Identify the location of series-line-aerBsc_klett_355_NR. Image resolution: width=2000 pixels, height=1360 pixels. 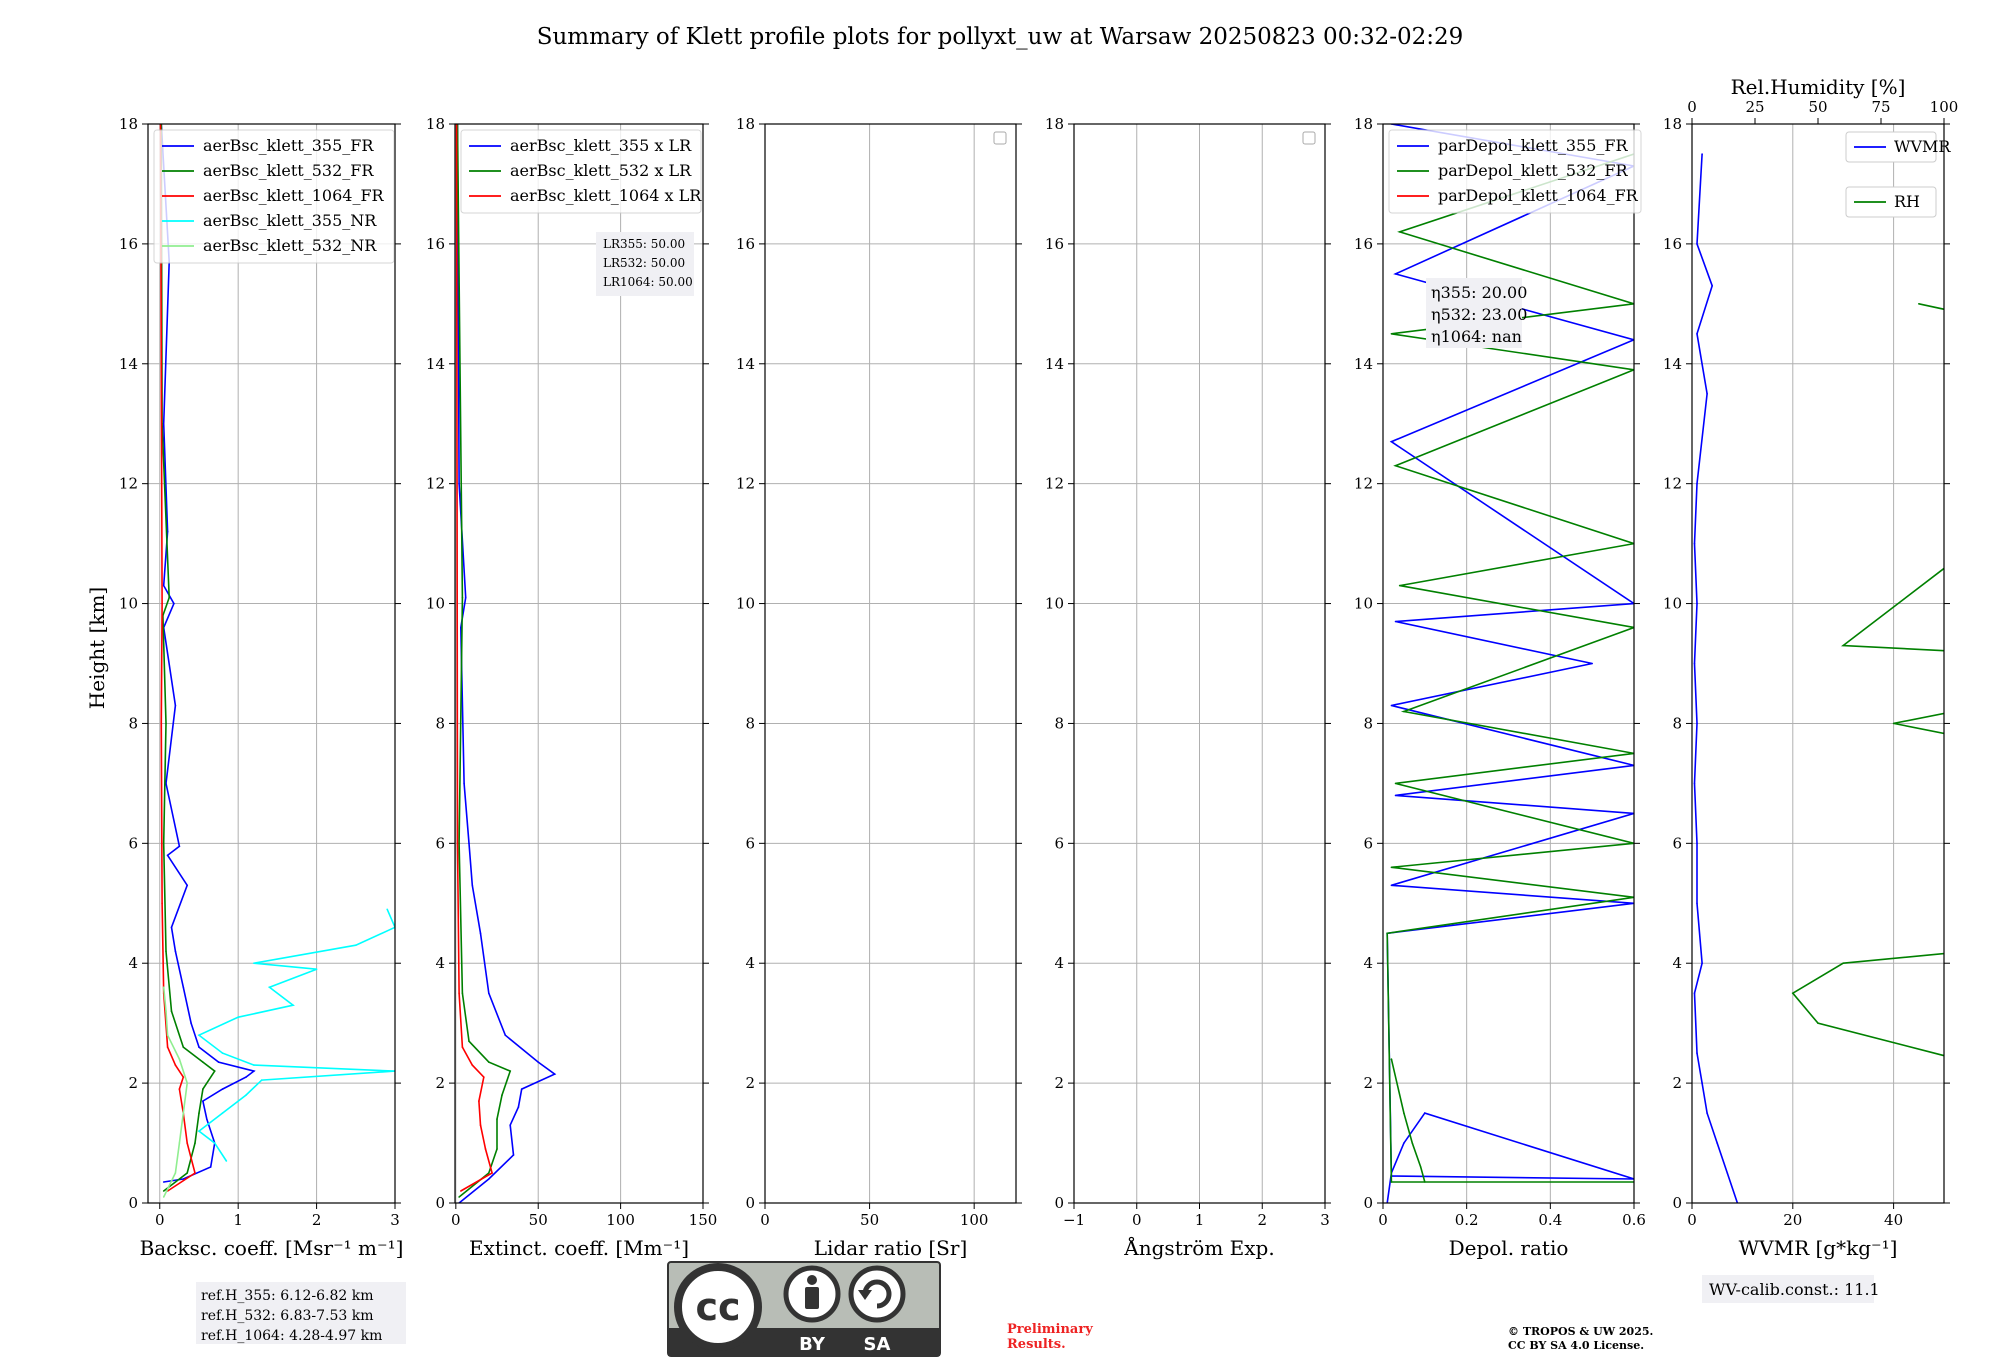
(296, 1035).